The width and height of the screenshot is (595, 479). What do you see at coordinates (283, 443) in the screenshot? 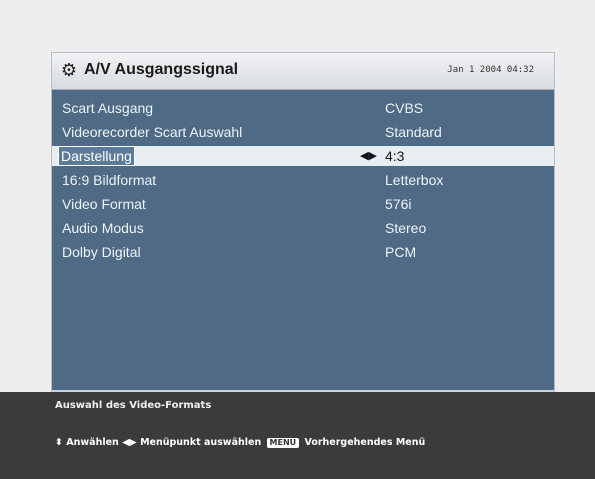
I see `menu-key-icon: MENU` at bounding box center [283, 443].